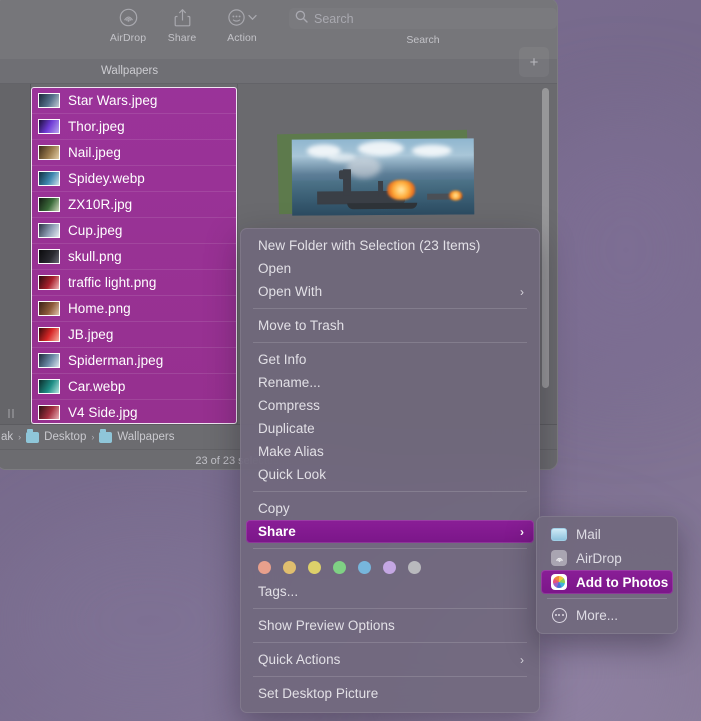 This screenshot has height=721, width=701. What do you see at coordinates (376, 172) in the screenshot?
I see `preview-image` at bounding box center [376, 172].